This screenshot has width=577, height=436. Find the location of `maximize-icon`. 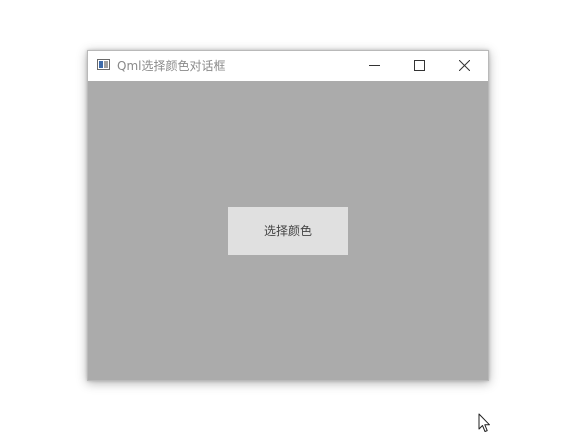

maximize-icon is located at coordinates (419, 65).